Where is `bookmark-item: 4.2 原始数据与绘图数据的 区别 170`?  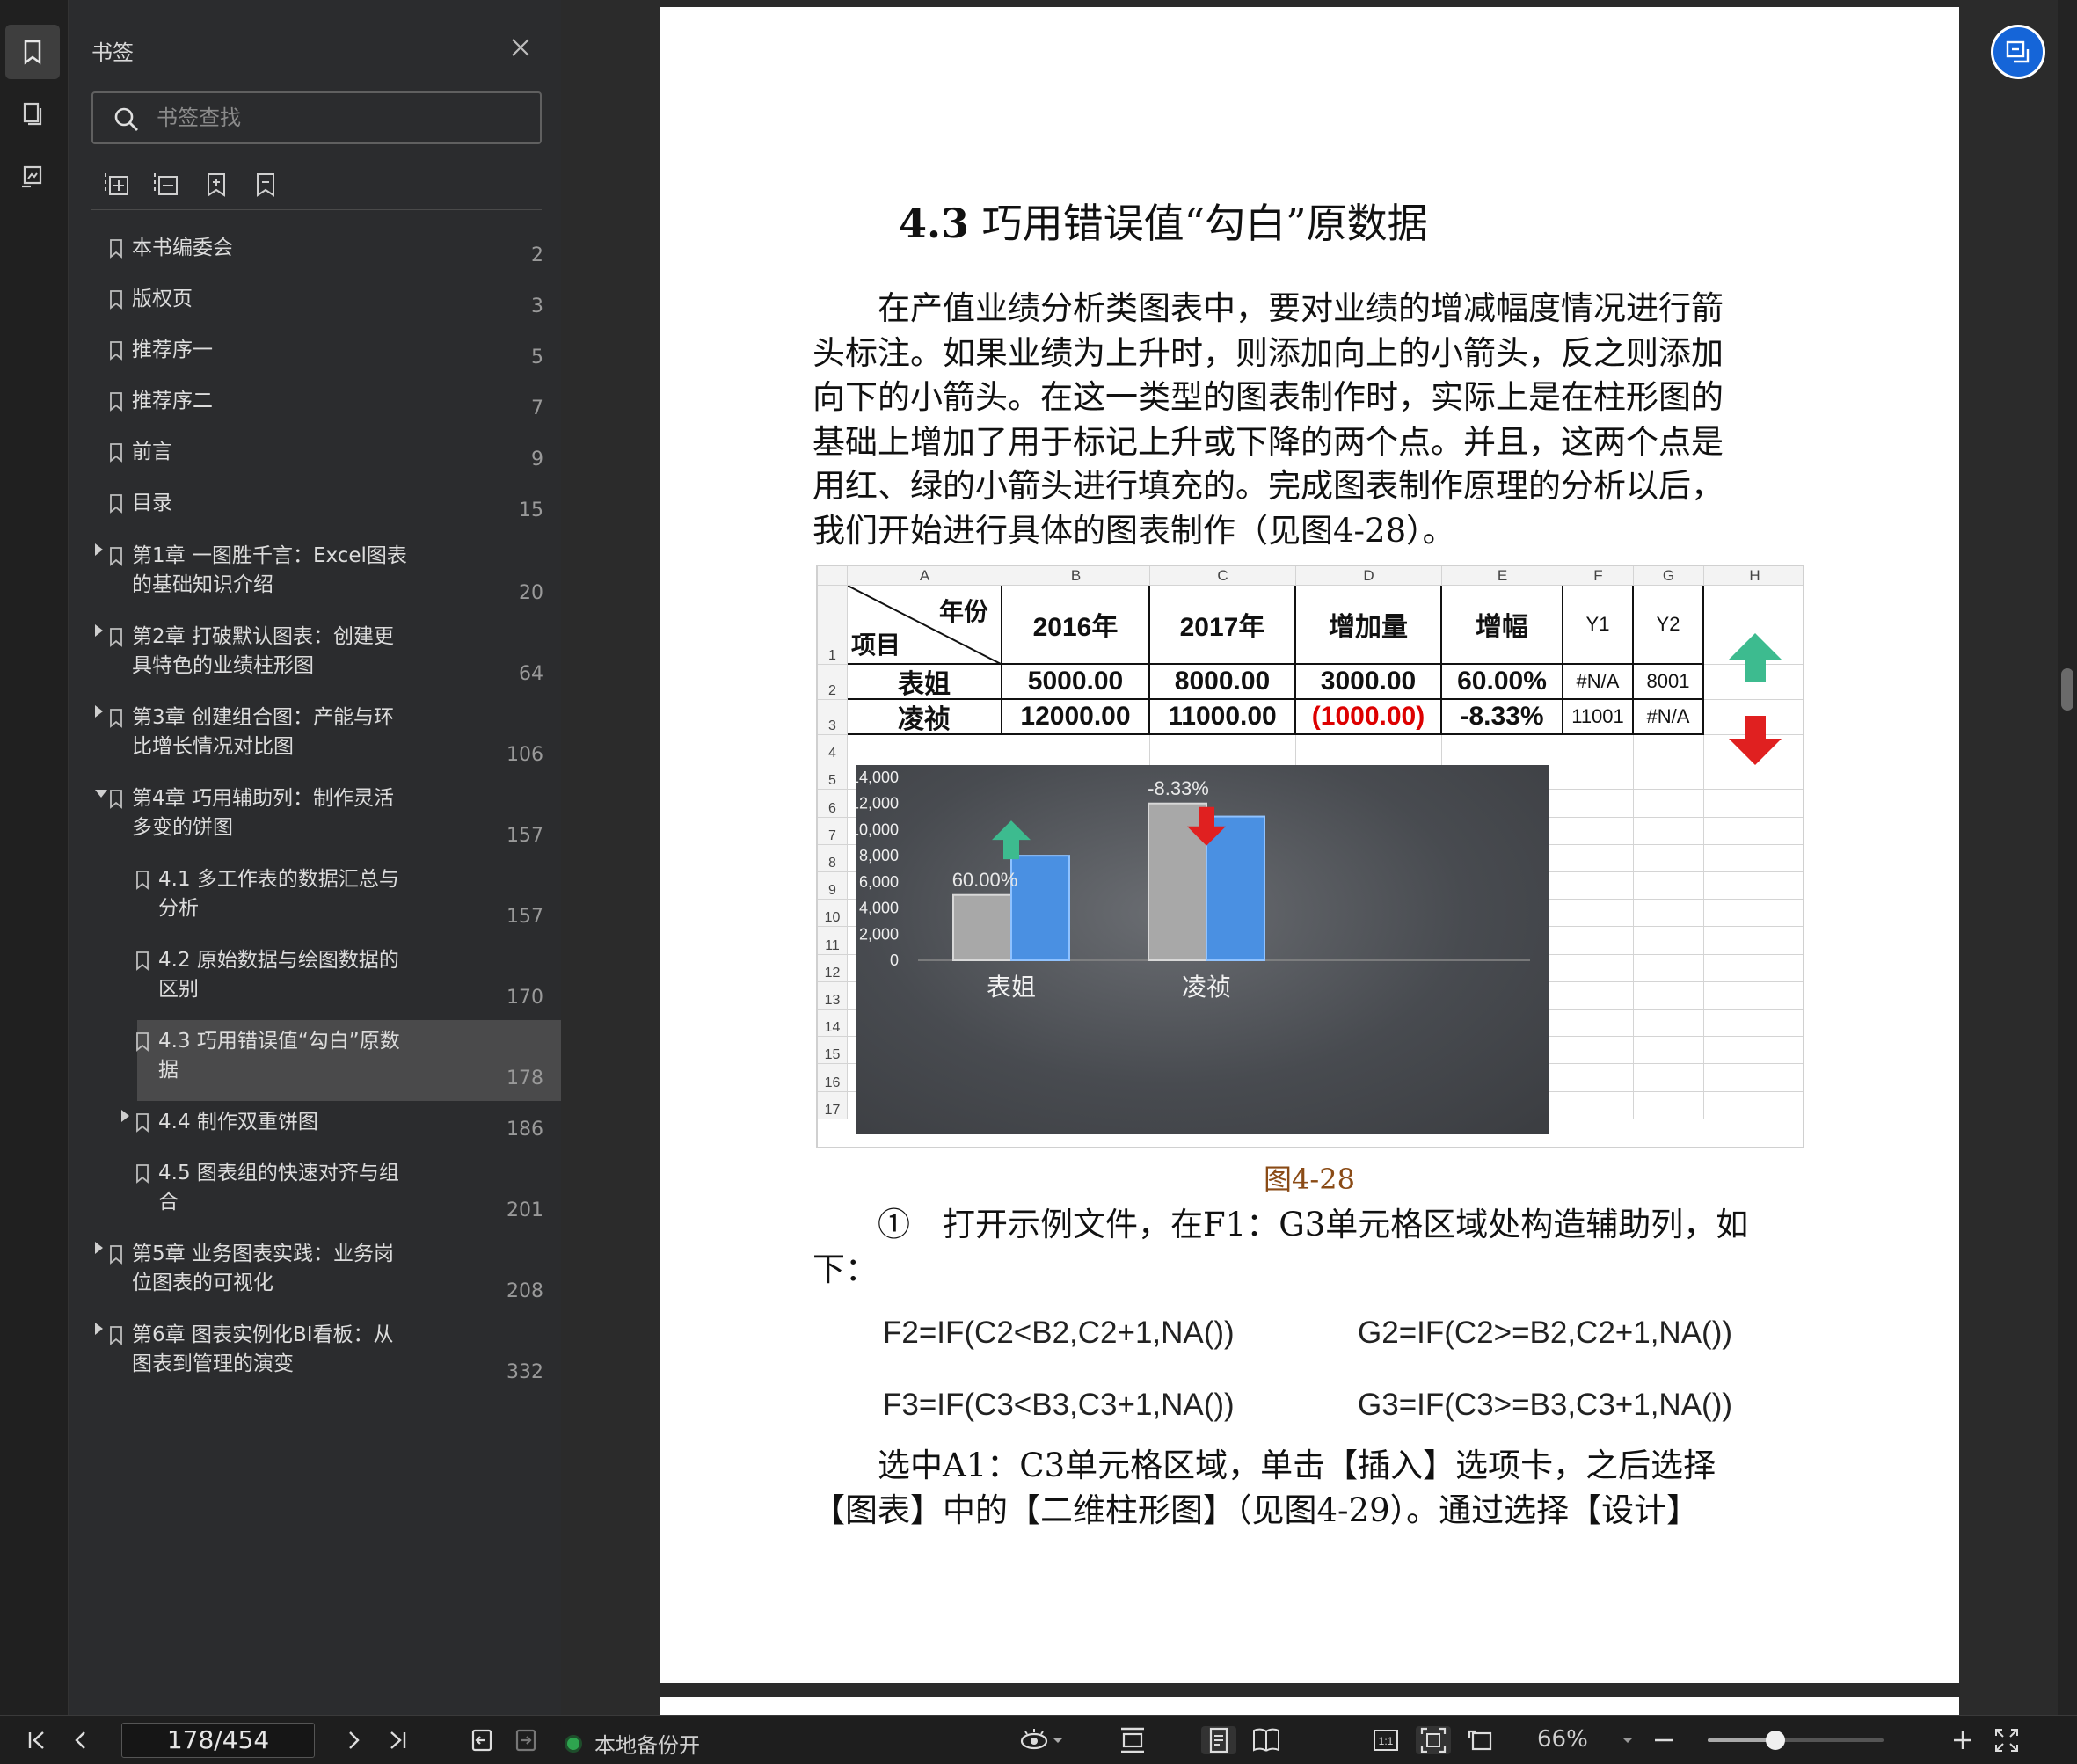 bookmark-item: 4.2 原始数据与绘图数据的 区别 170 is located at coordinates (315, 979).